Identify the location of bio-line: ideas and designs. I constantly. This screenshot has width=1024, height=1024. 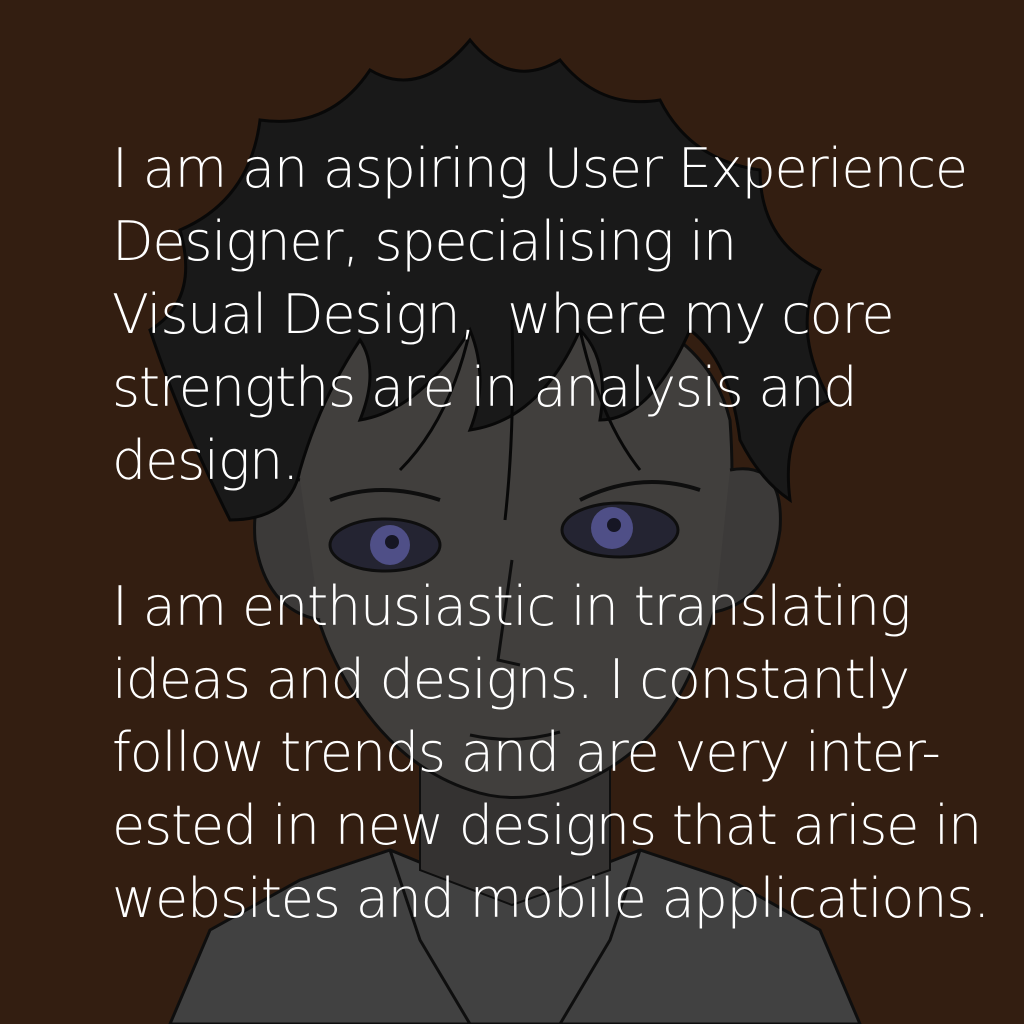
(511, 679).